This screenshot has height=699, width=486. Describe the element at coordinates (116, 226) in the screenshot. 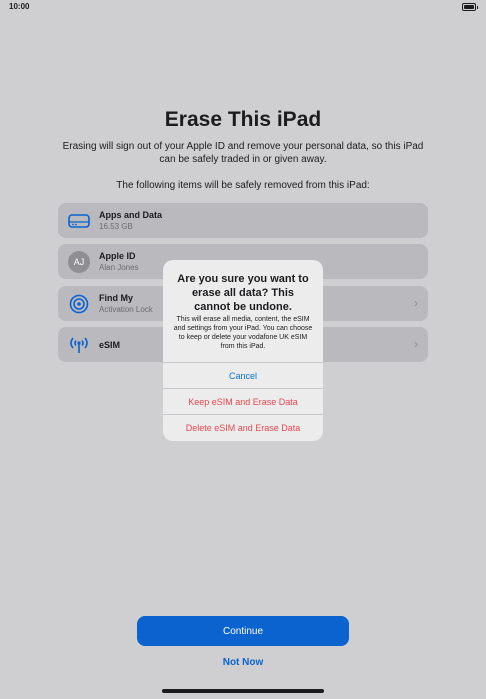

I see `item-detail: 16.53 GB` at that location.